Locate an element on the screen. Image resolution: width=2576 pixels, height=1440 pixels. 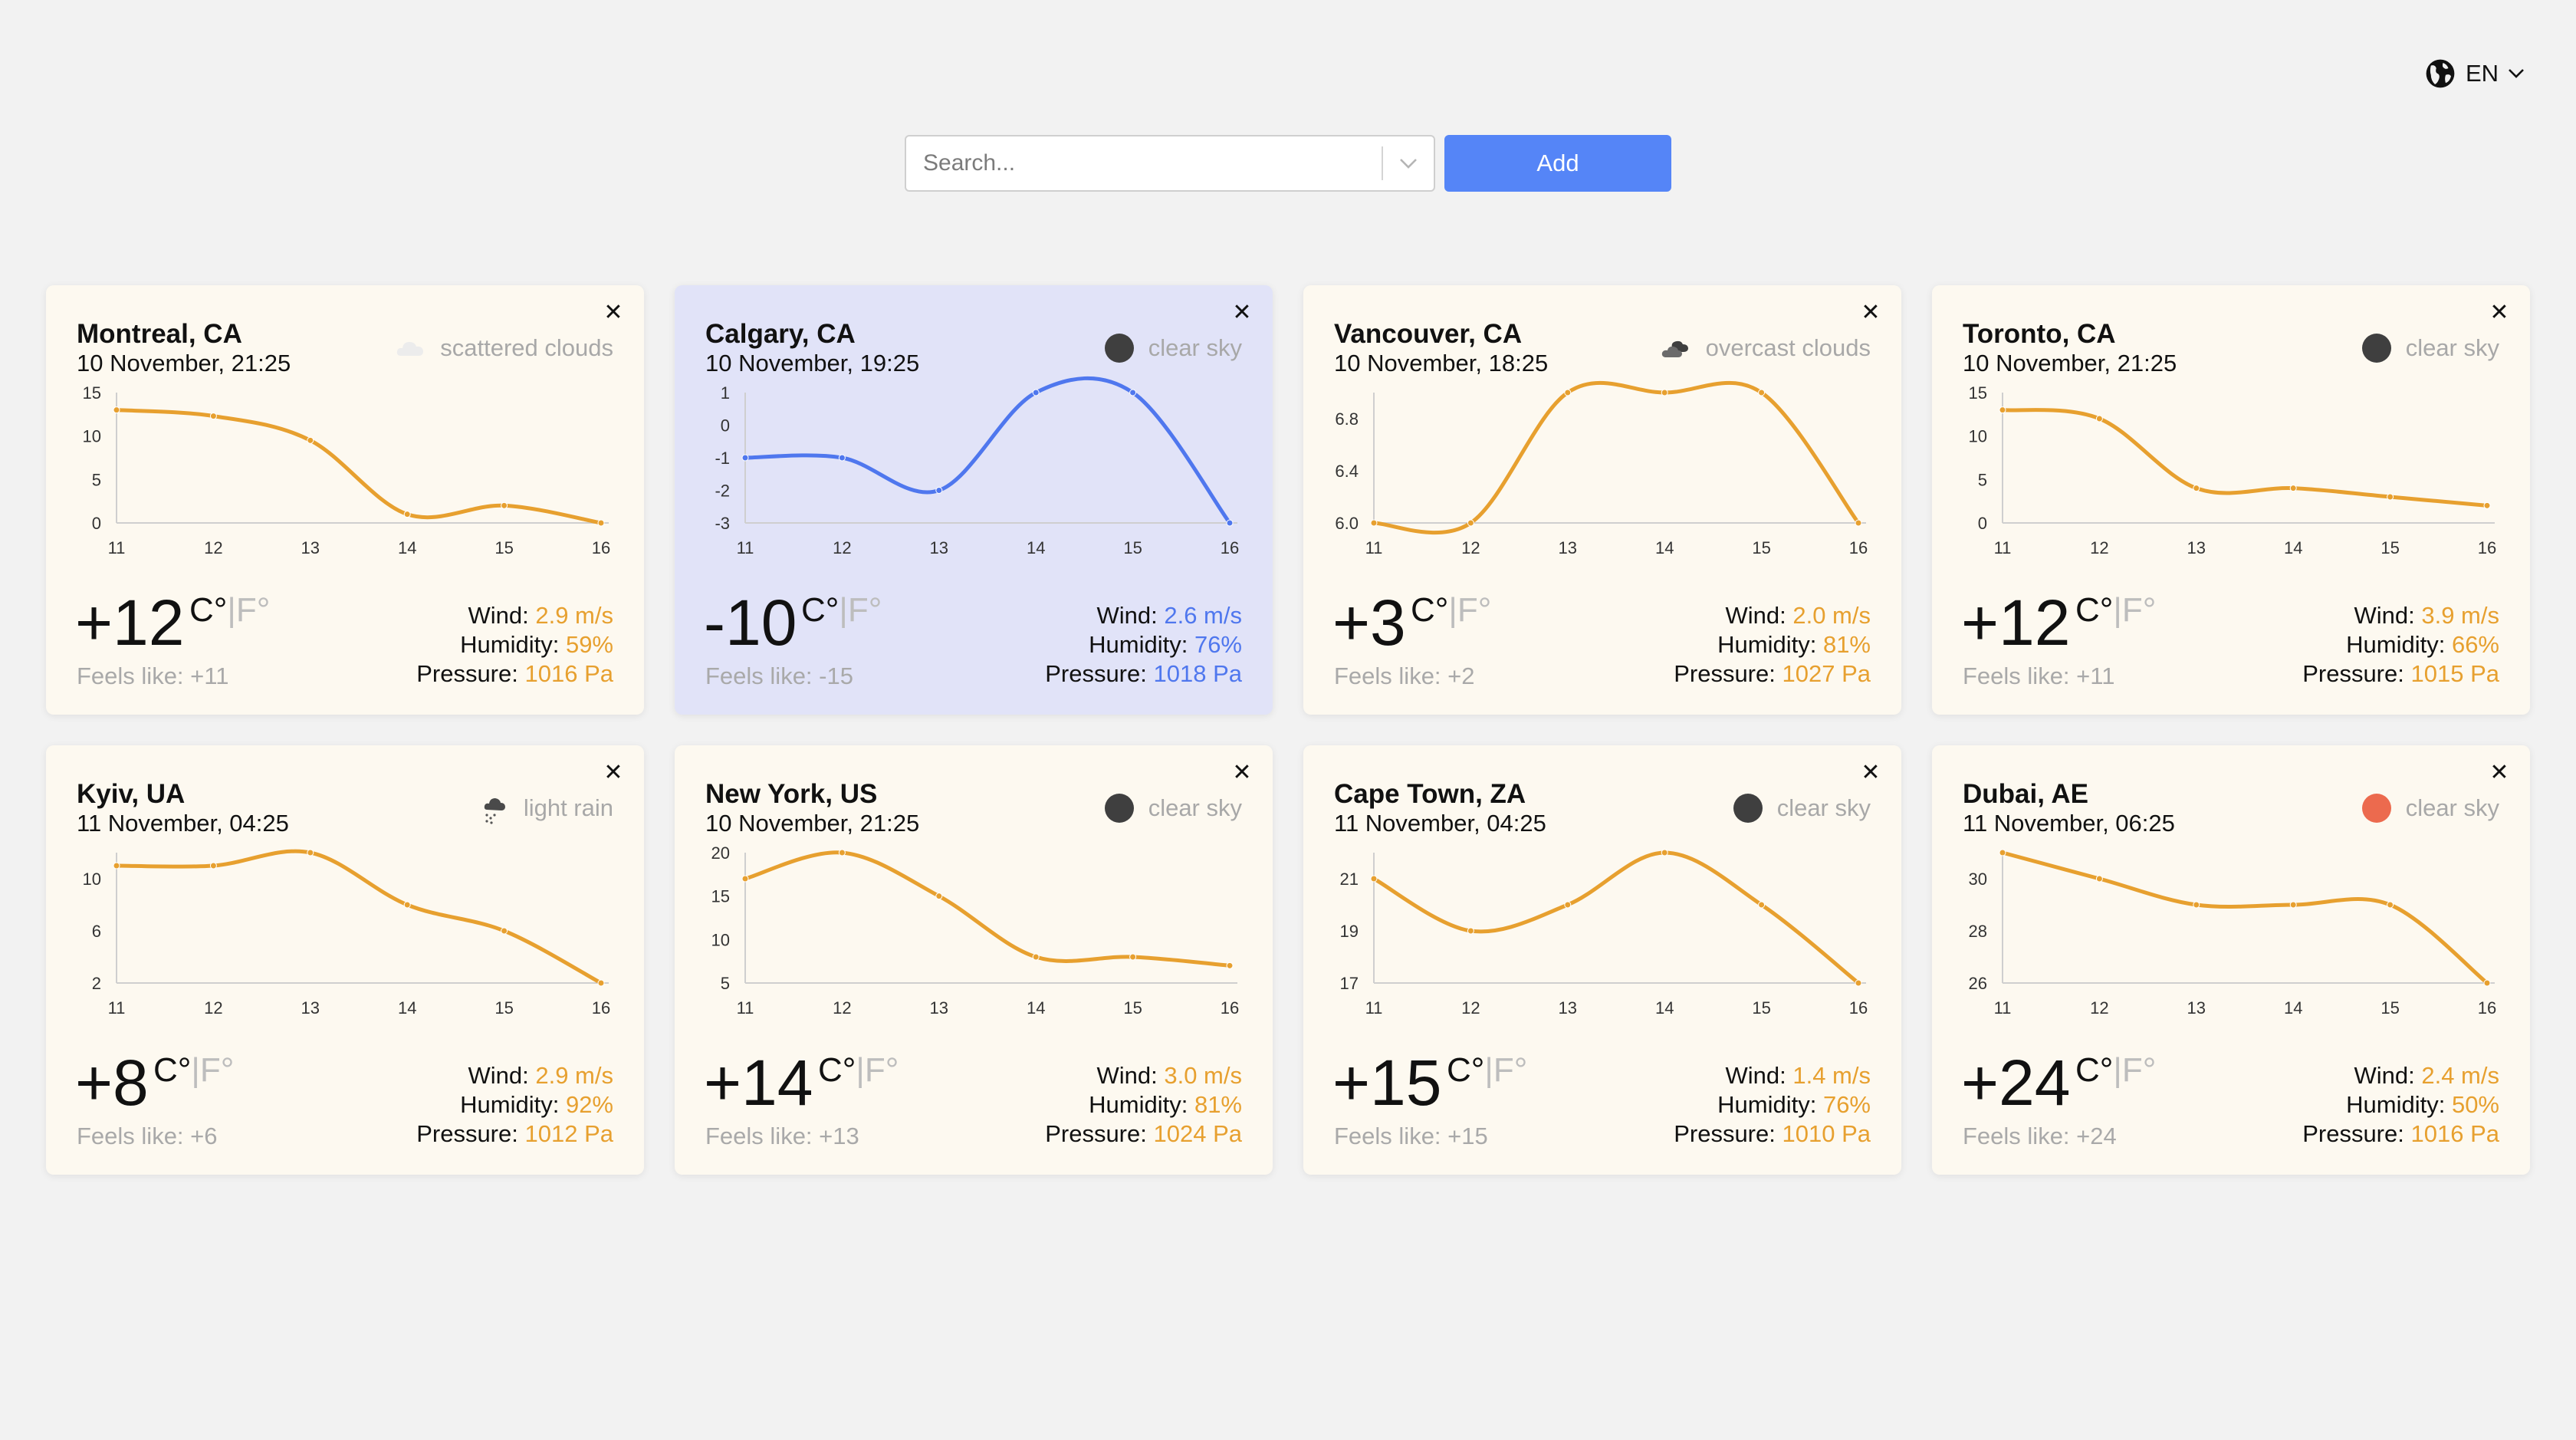
current-temperature: +14 is located at coordinates (758, 1083).